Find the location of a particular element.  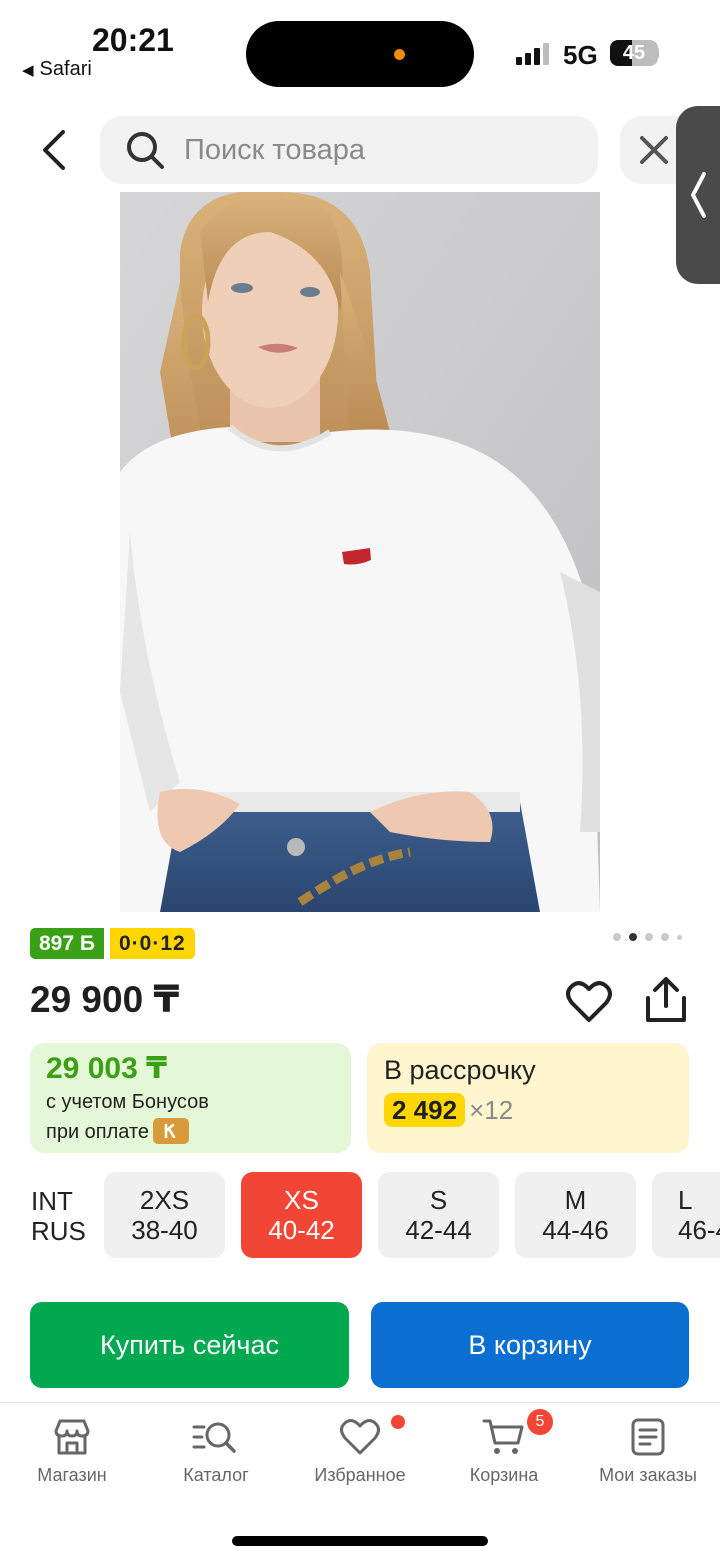

size-chip-xs: XS 40-42 is located at coordinates (301, 1215).